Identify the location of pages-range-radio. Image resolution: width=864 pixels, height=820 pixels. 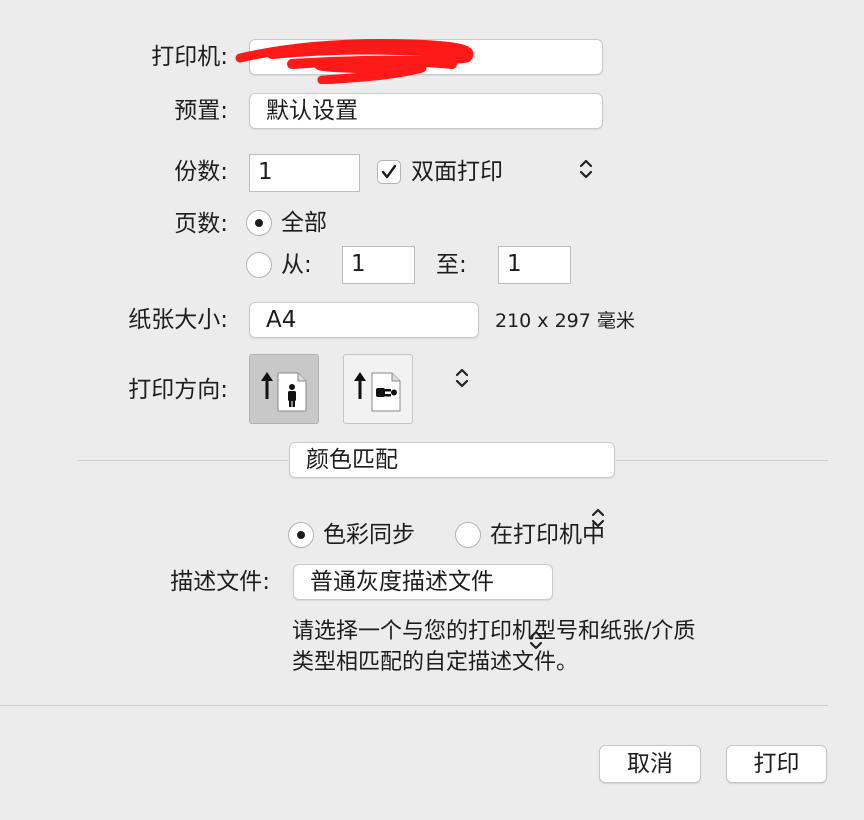
(259, 265).